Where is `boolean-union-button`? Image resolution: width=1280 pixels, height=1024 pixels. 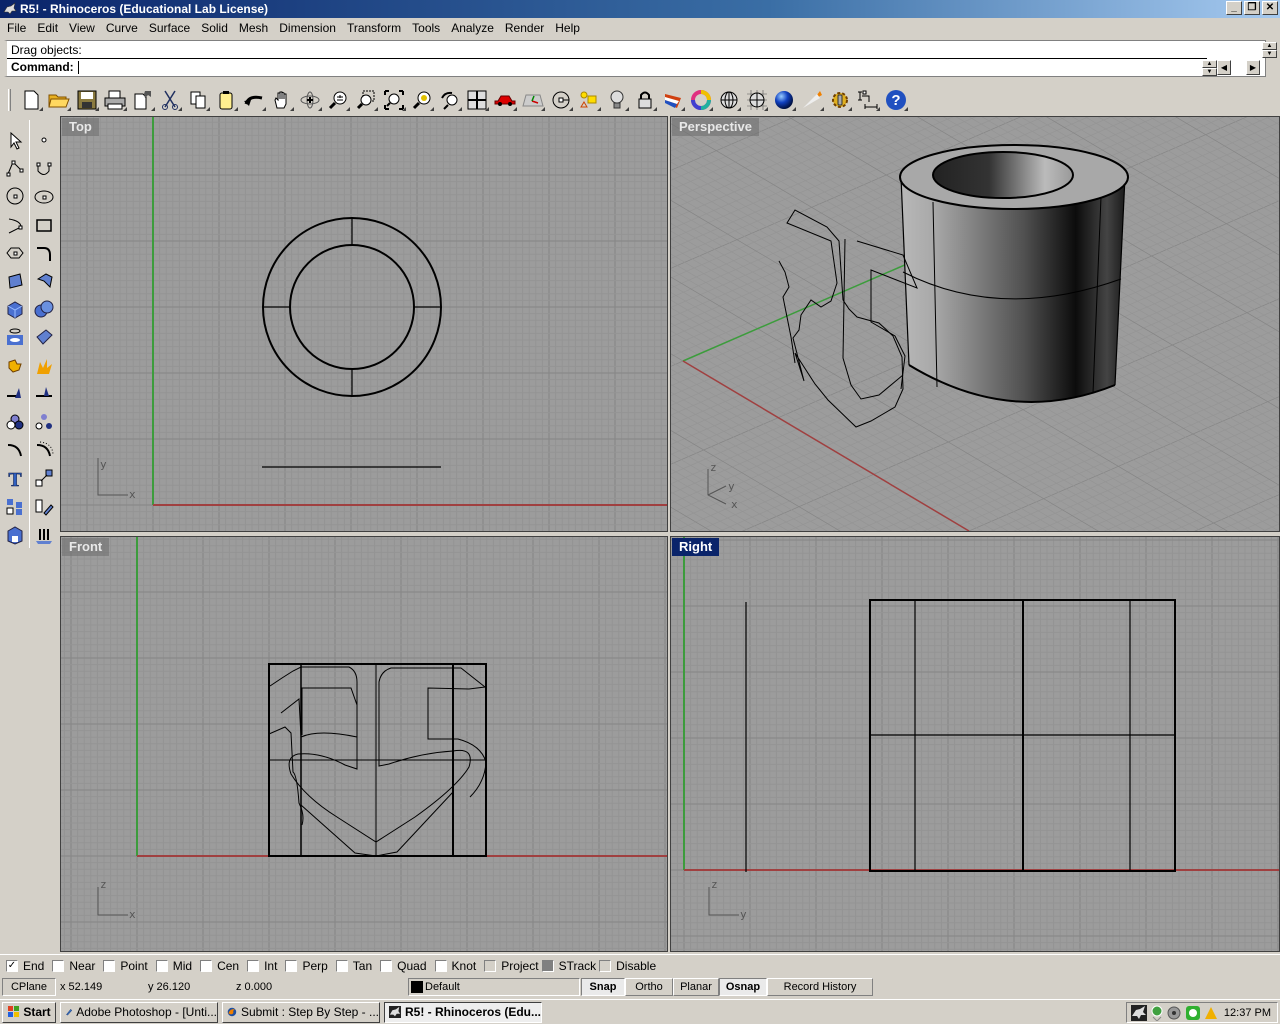 boolean-union-button is located at coordinates (44, 309).